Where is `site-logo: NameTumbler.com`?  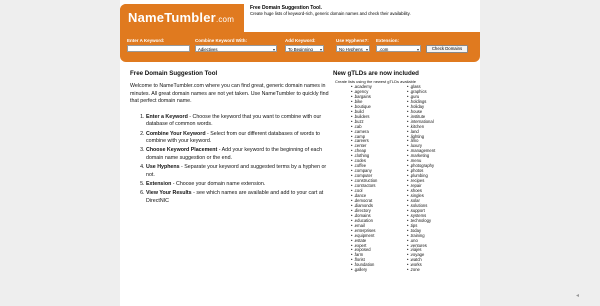
site-logo: NameTumbler.com is located at coordinates (181, 17).